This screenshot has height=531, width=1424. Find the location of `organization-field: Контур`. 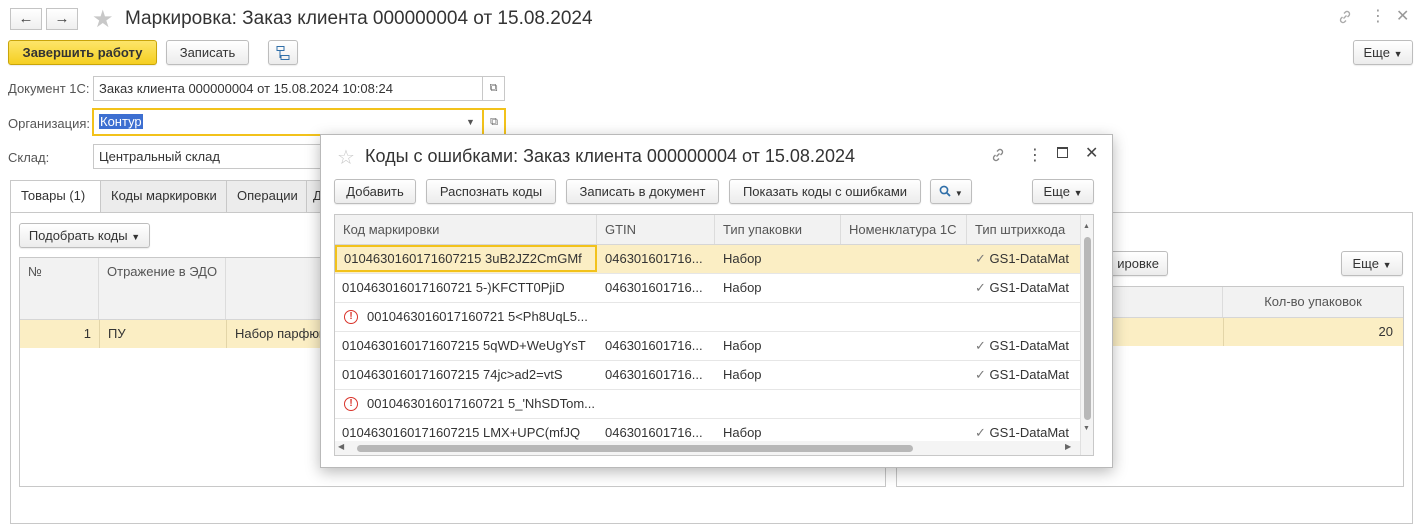

organization-field: Контур is located at coordinates (288, 122).